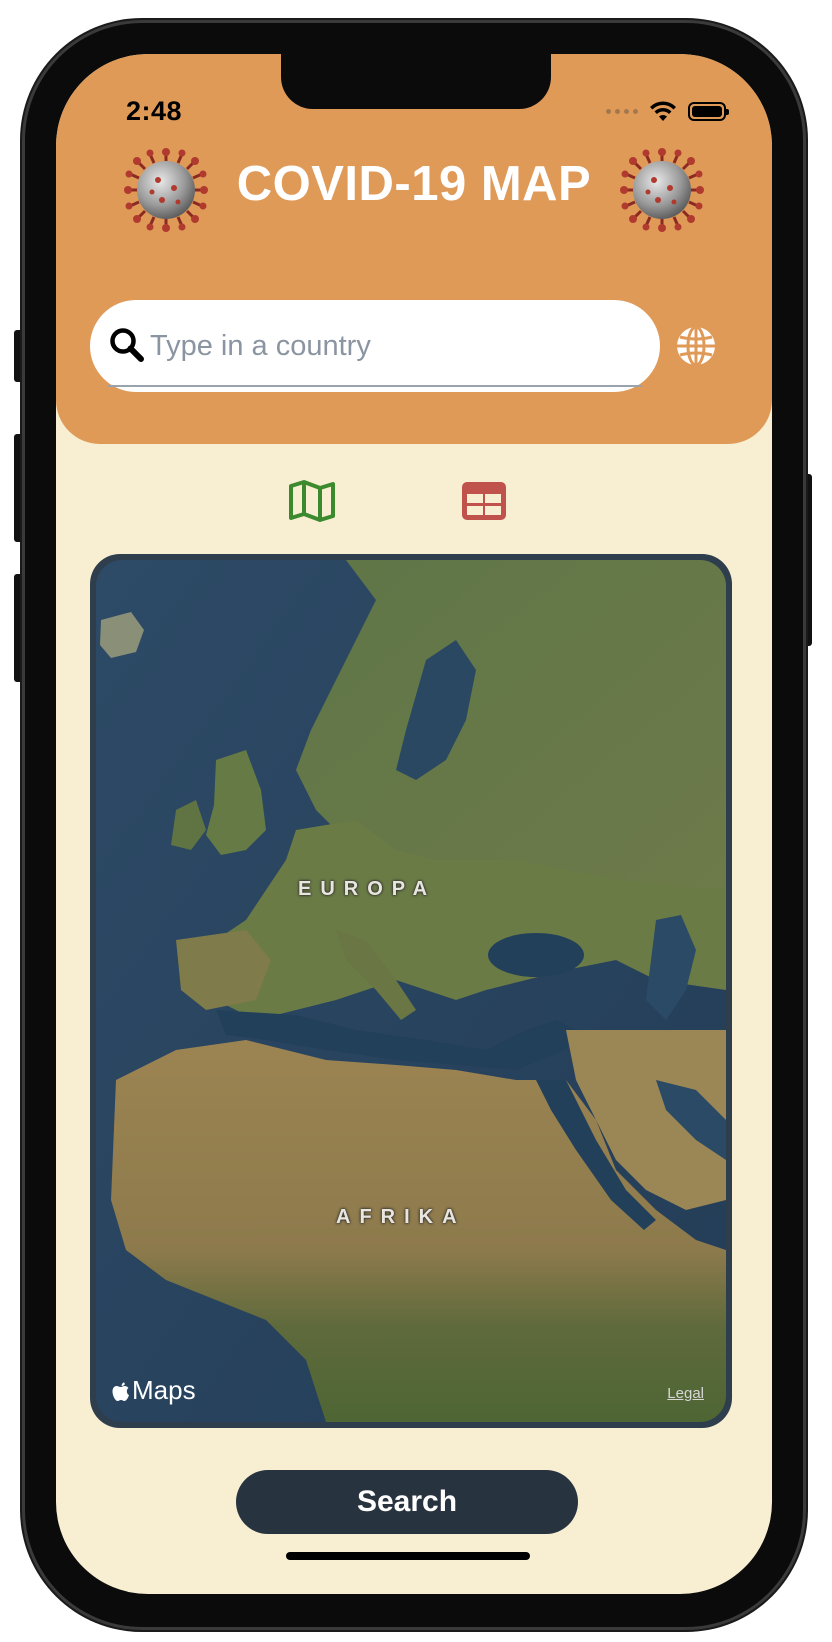  I want to click on search-button: Search, so click(407, 1502).